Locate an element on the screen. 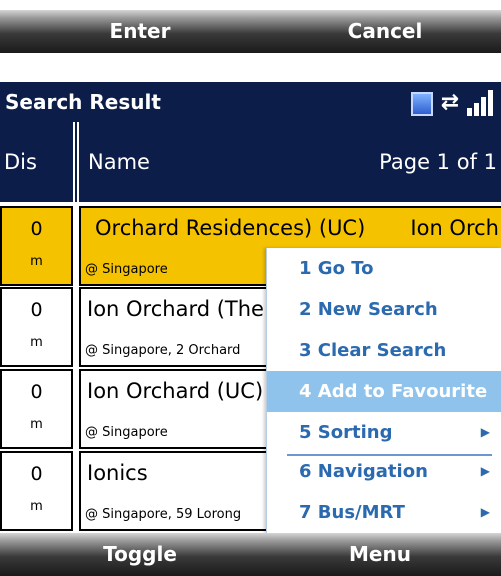 Image resolution: width=501 pixels, height=576 pixels. menu-item-add-to-favourite: 4 Add to Favourite is located at coordinates (384, 391).